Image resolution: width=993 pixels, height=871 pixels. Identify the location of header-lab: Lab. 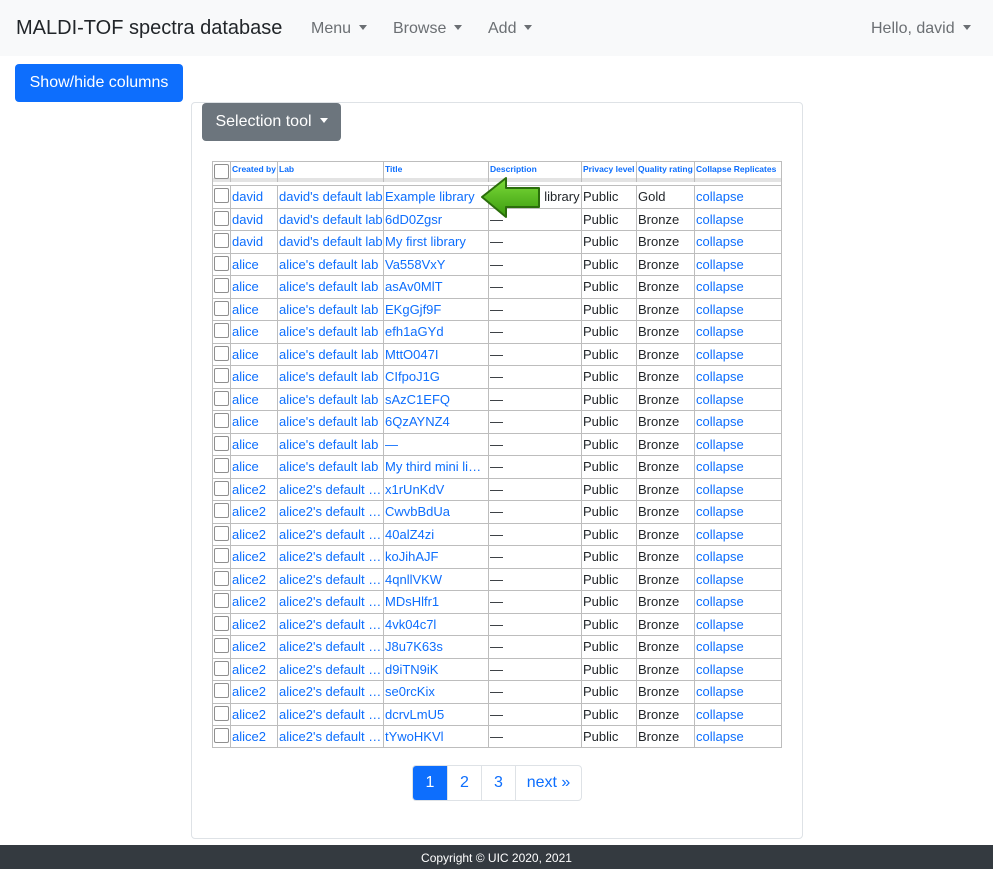
(331, 172).